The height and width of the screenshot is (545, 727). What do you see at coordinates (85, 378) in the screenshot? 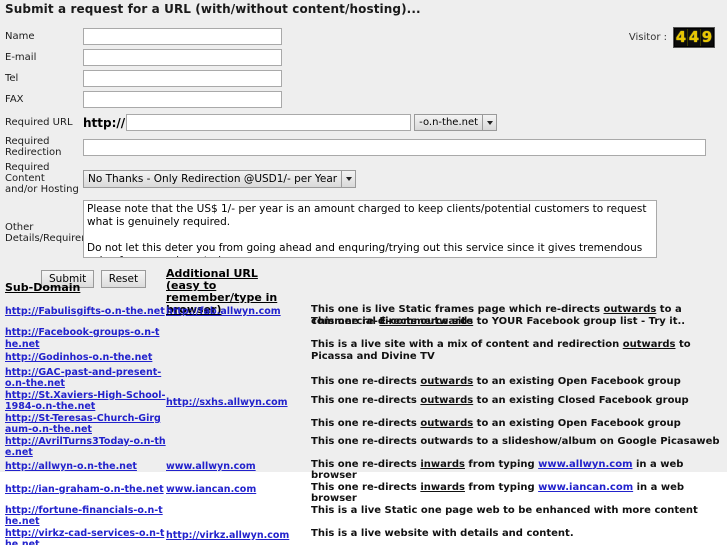
I see `sub-domain-link: http://GAC-past-and-present-o.n-the.net` at bounding box center [85, 378].